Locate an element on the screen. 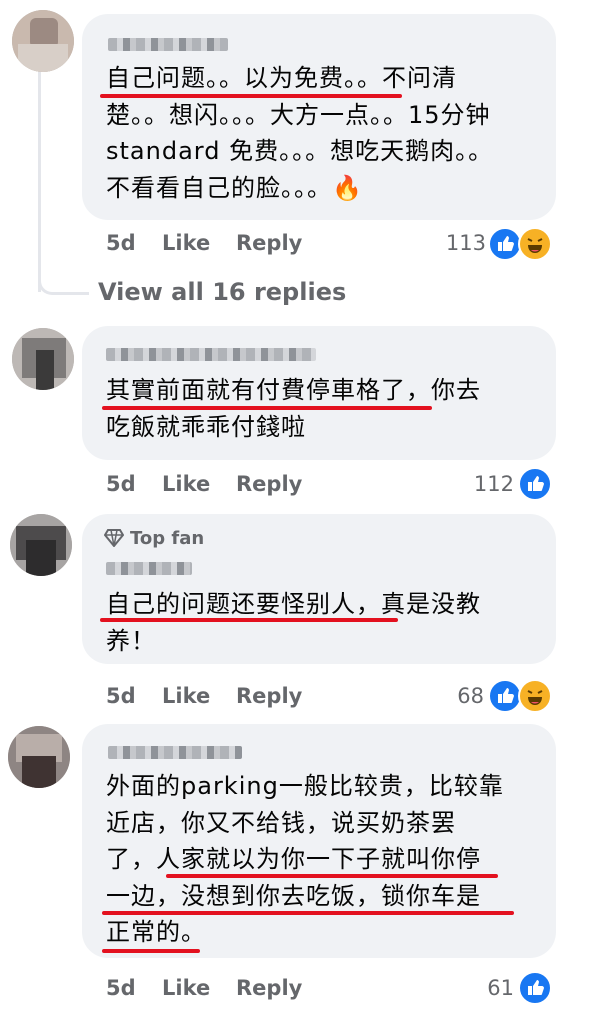 The width and height of the screenshot is (601, 1024). comment-bubble: 其實前面就有付費停車格了，你去 吃飯就乖乖付錢啦 is located at coordinates (319, 393).